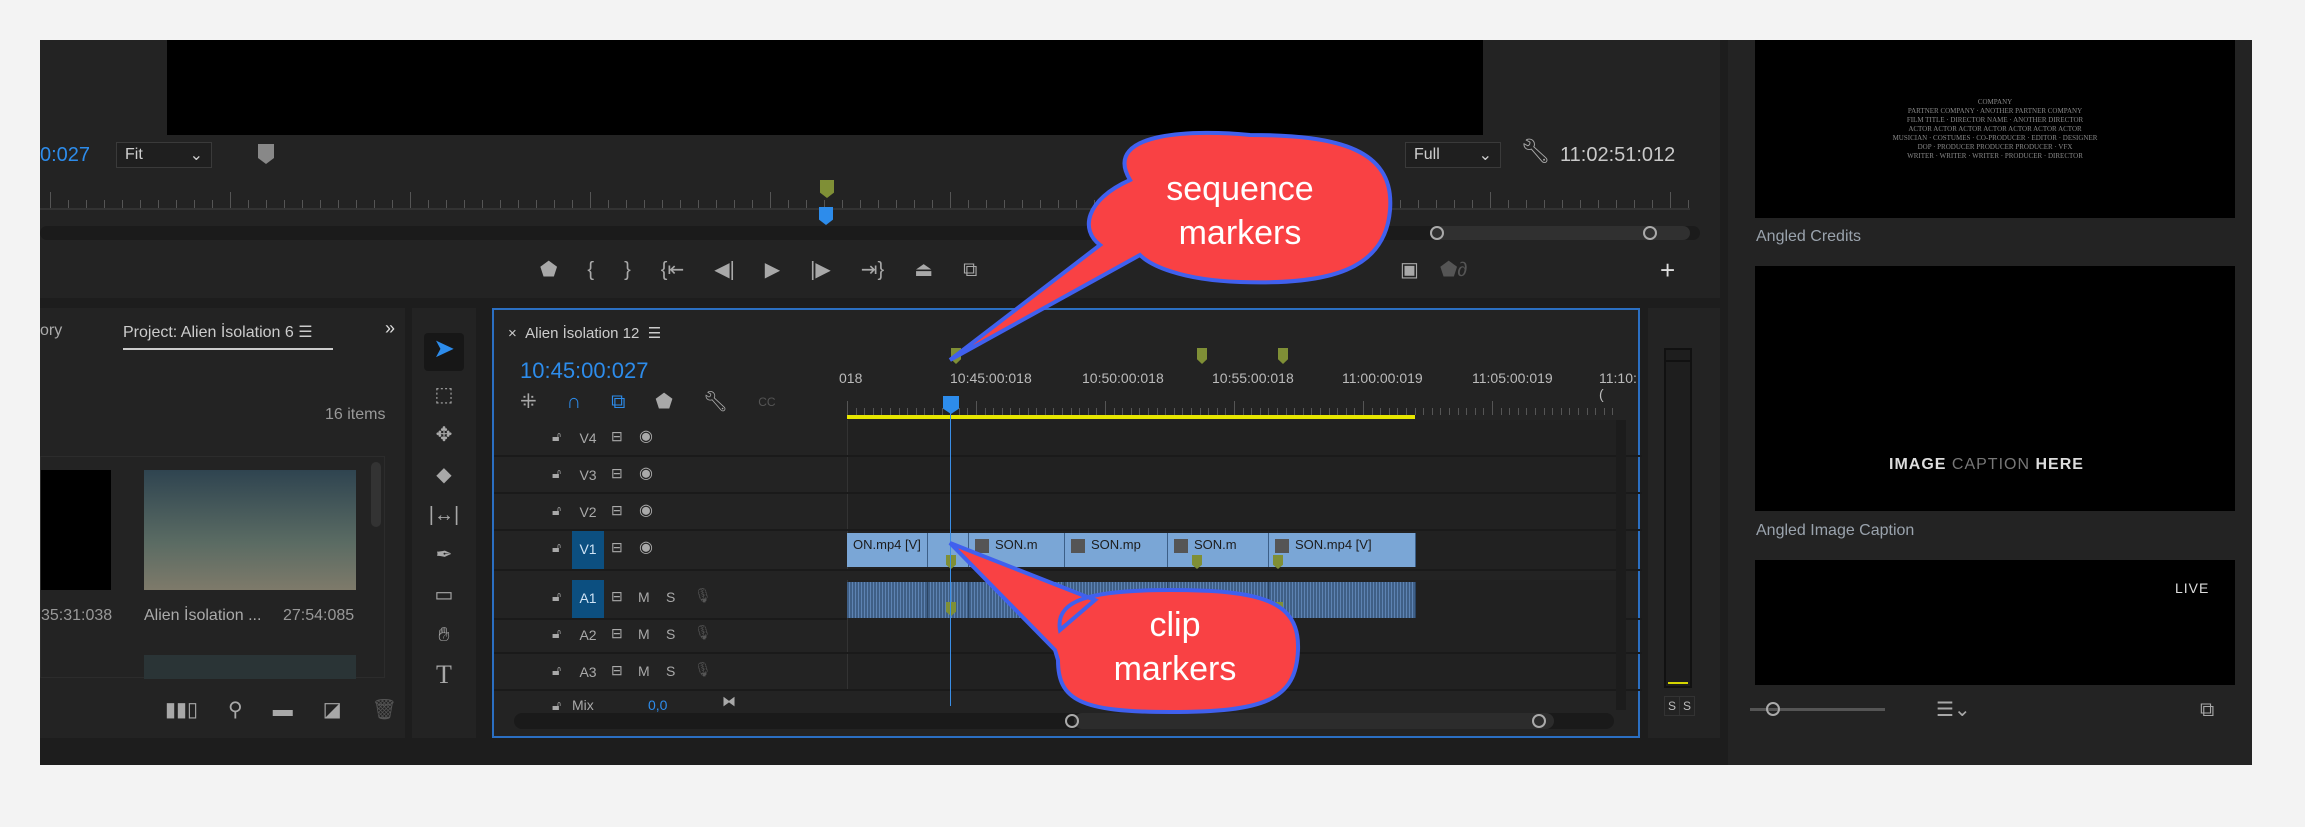 The height and width of the screenshot is (827, 2305). What do you see at coordinates (1239, 189) in the screenshot?
I see `callout-text: sequence` at bounding box center [1239, 189].